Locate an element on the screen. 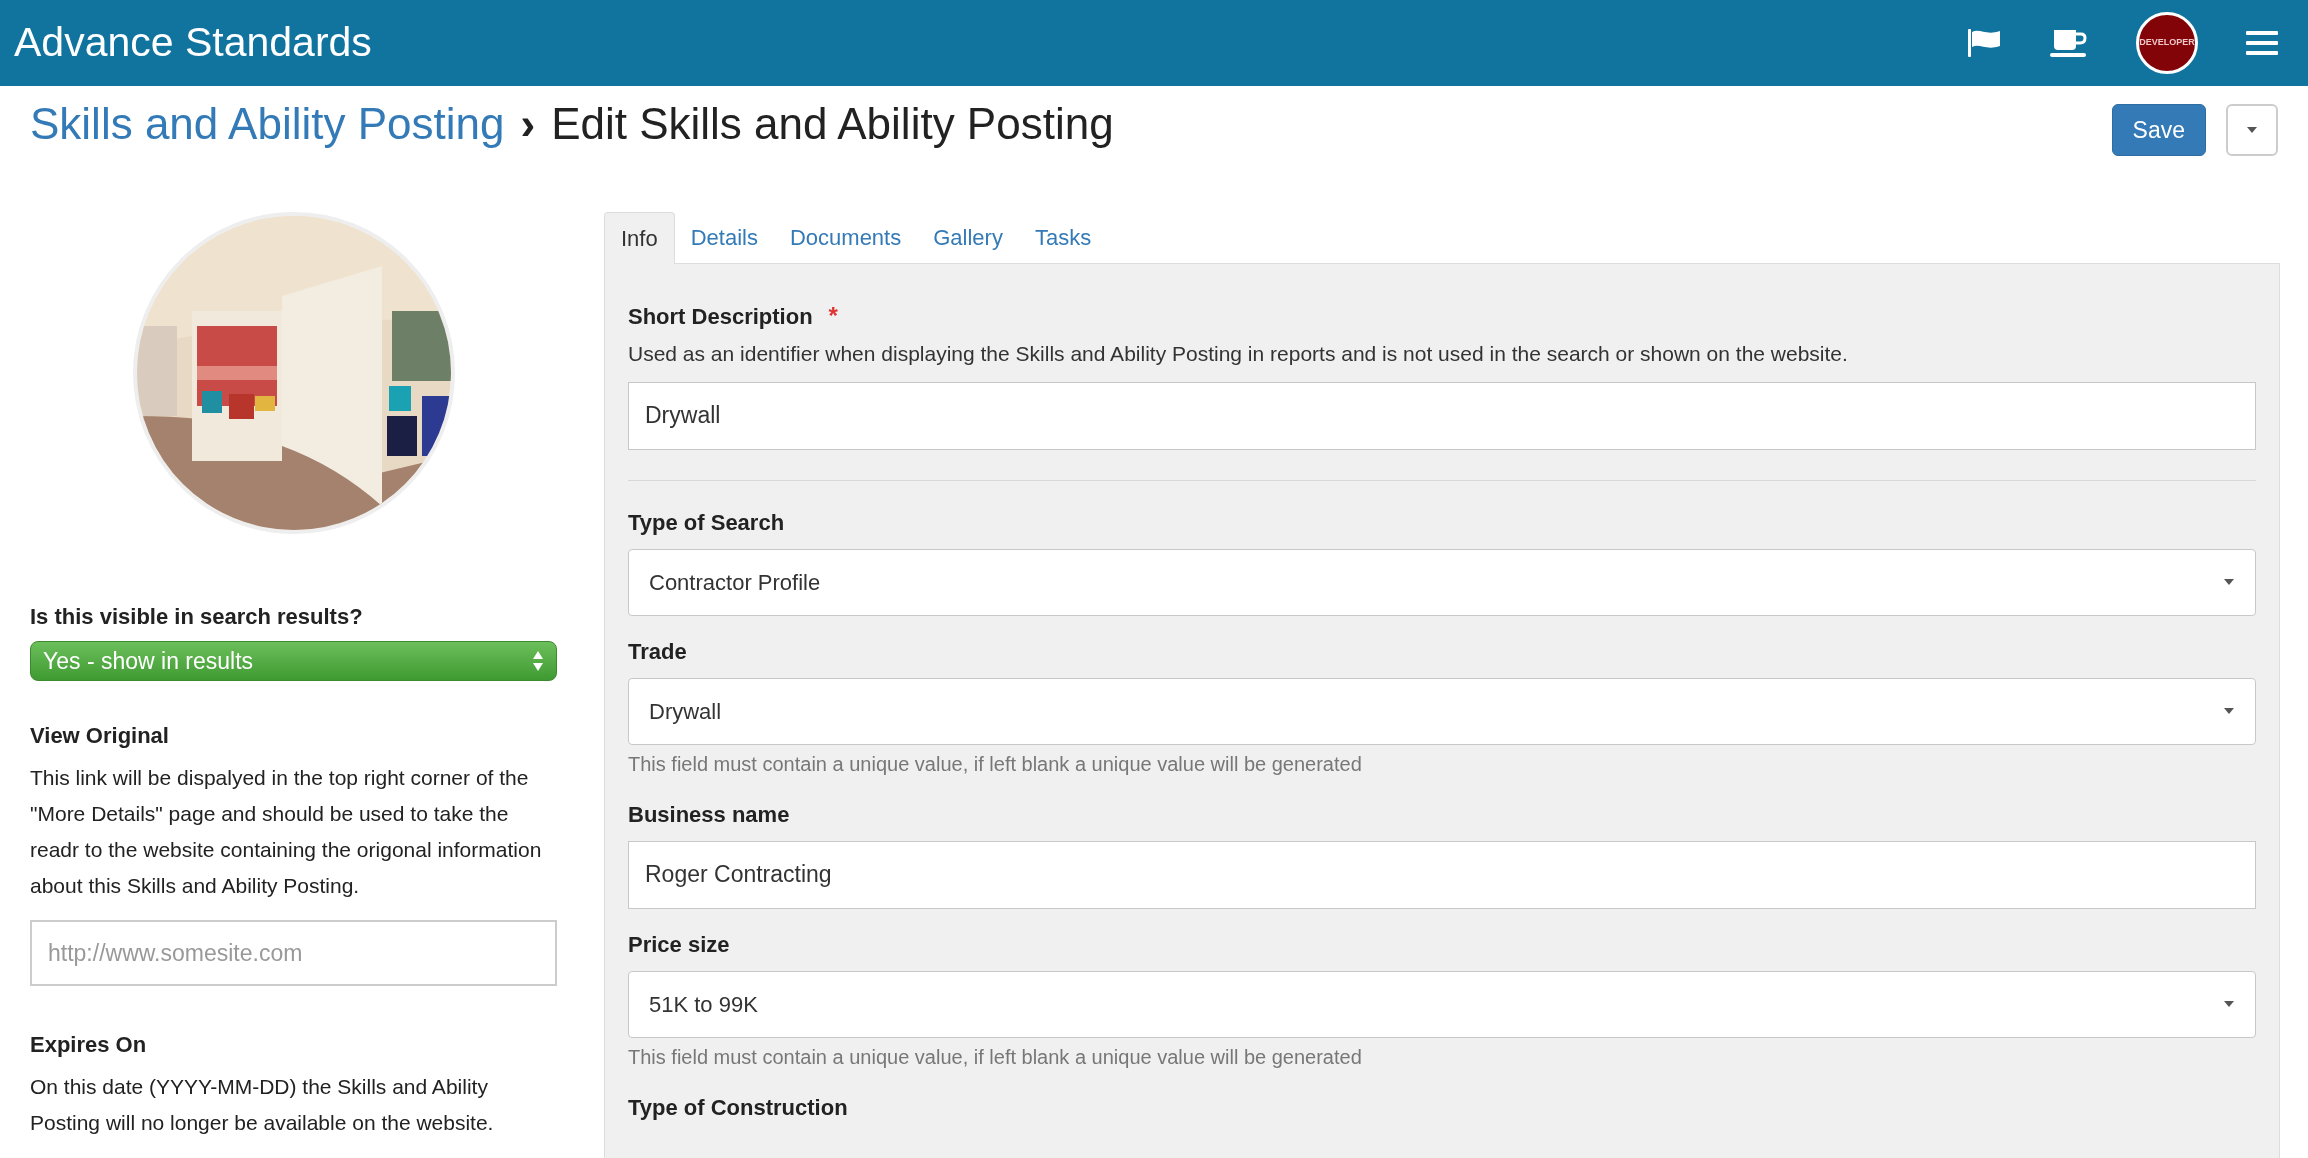 This screenshot has width=2308, height=1158. text-field: Roger Contracting is located at coordinates (1442, 874).